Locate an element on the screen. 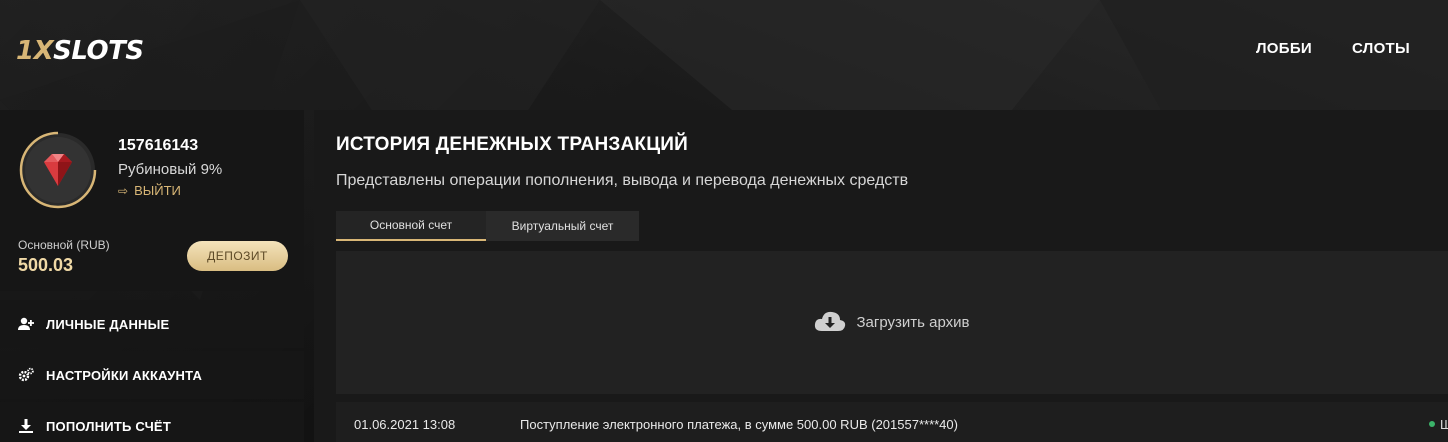  main-nav: ЛОББИ СЛОТЫ is located at coordinates (1333, 48).